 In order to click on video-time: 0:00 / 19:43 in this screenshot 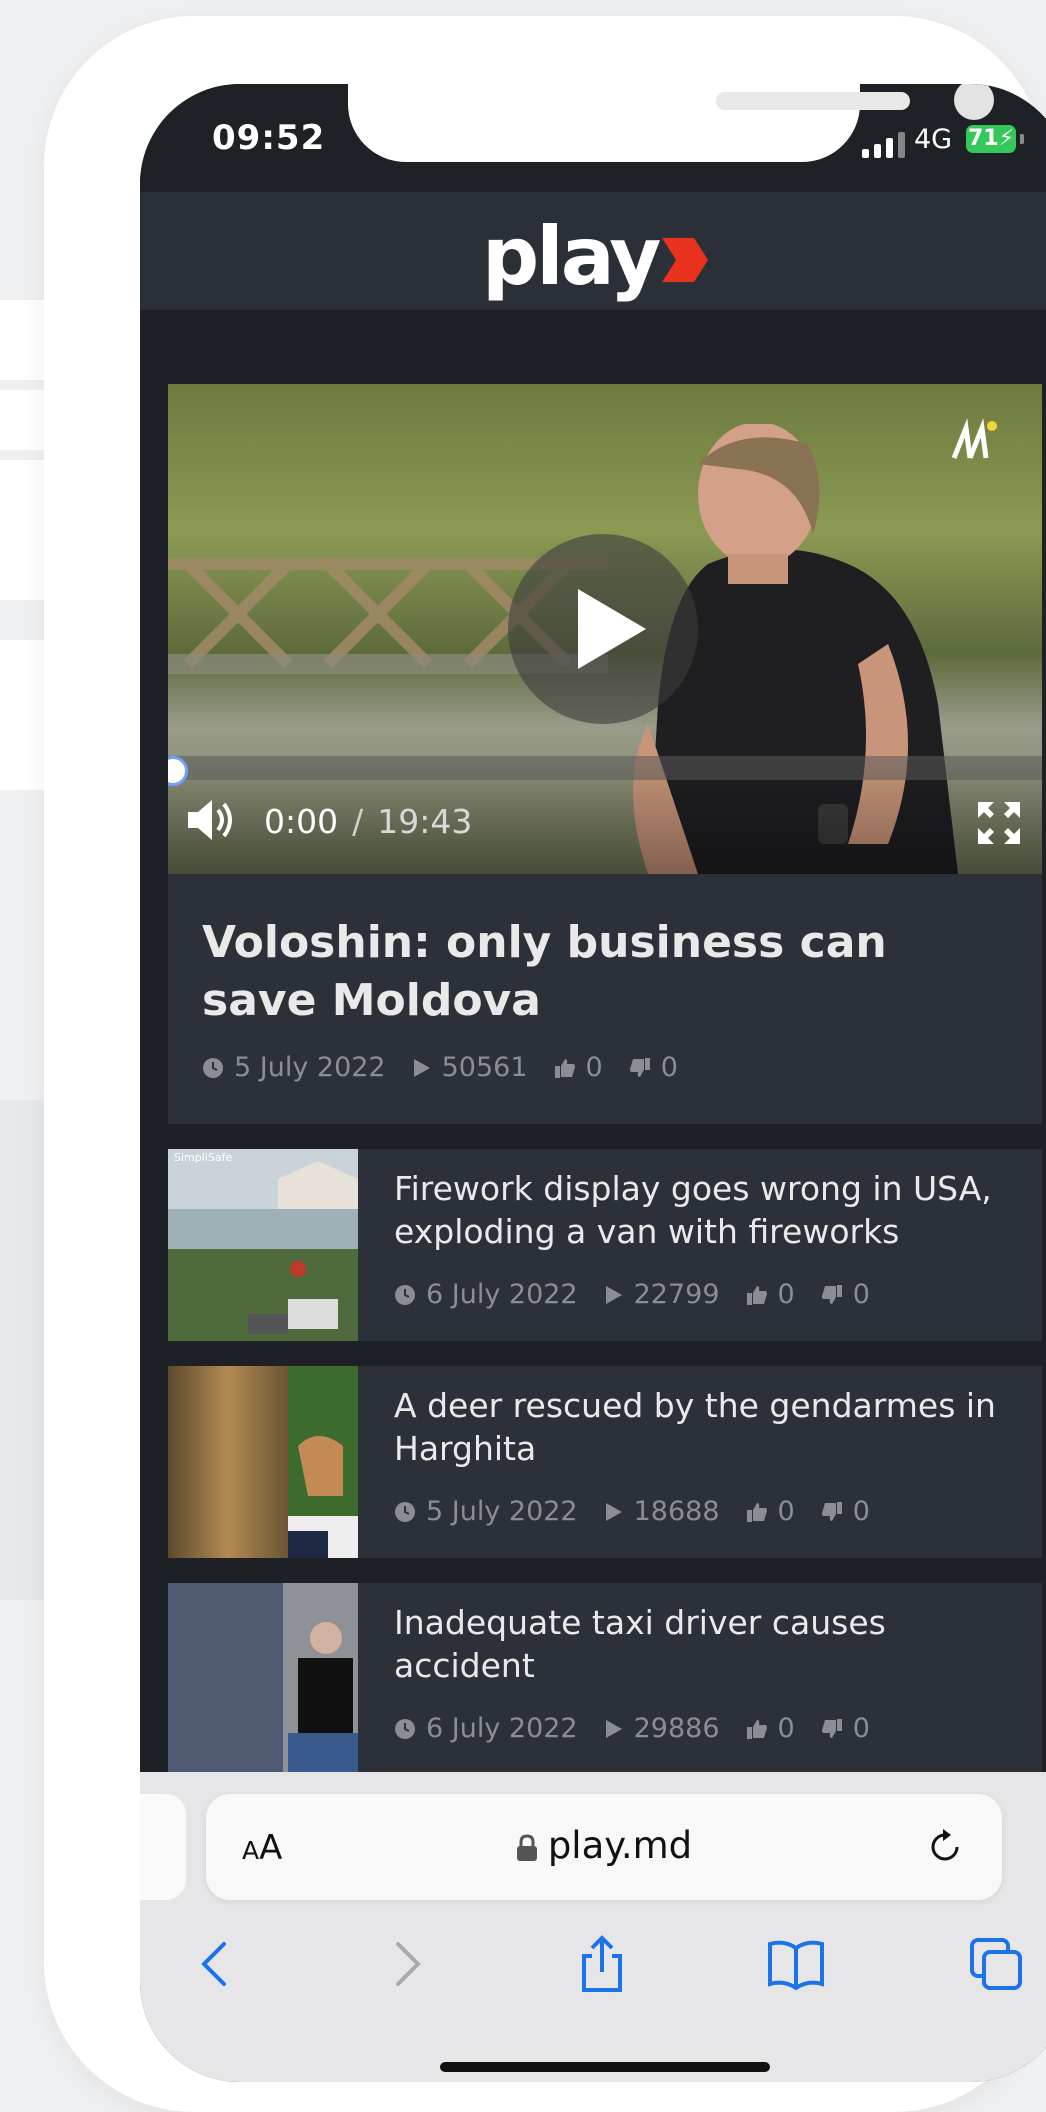, I will do `click(368, 821)`.